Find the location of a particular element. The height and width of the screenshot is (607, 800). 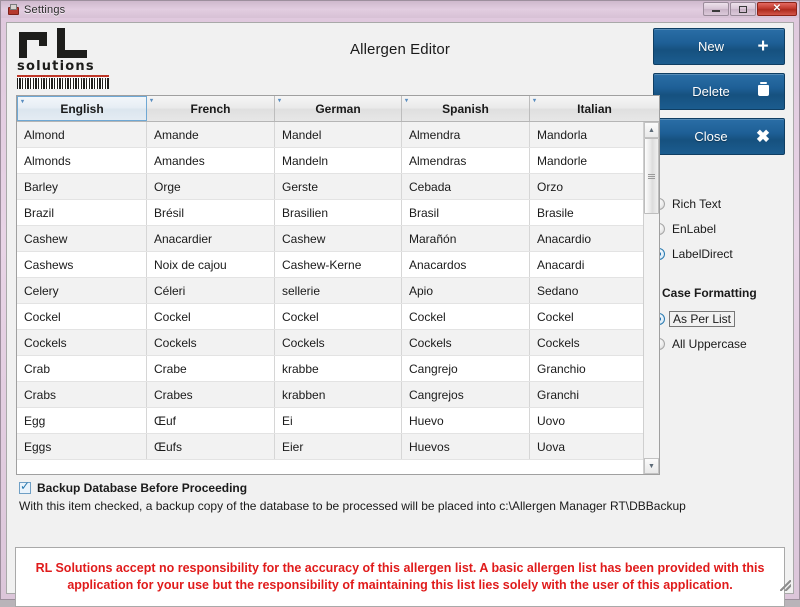

table-cell-italian: Anacardio is located at coordinates (594, 238).